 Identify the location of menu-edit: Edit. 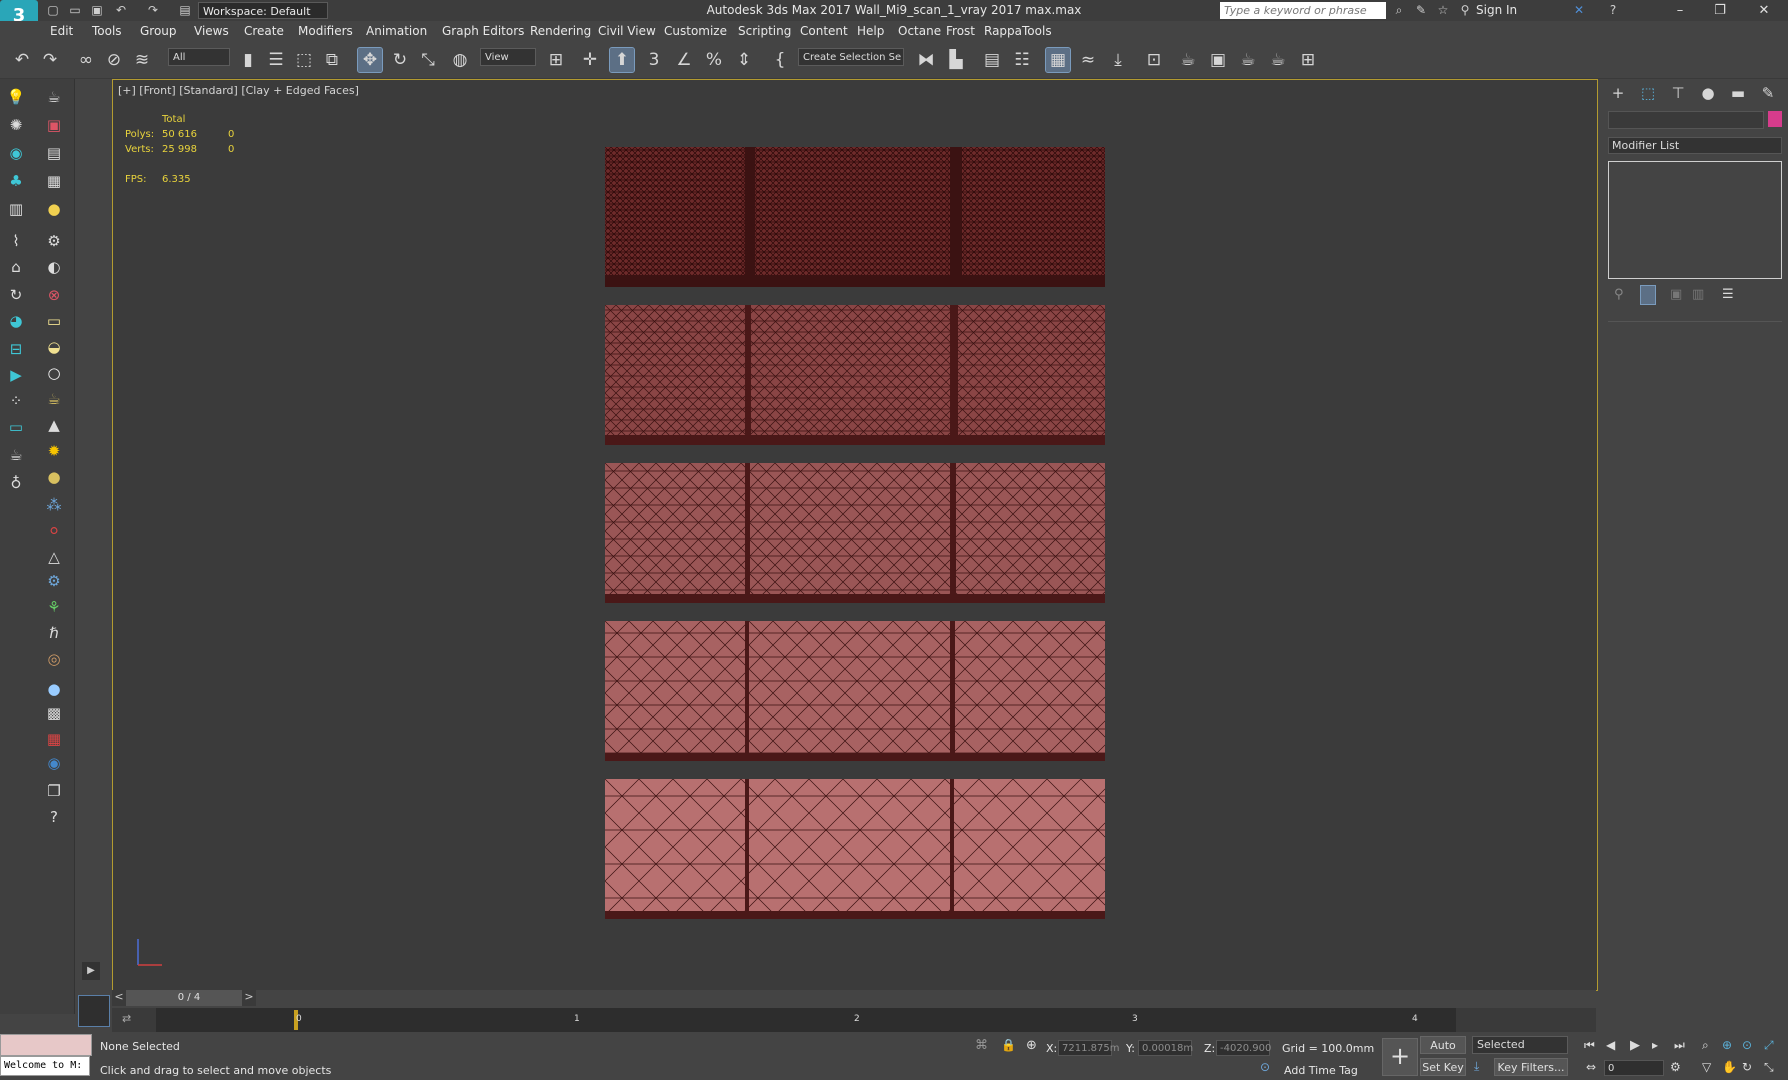
(61, 31).